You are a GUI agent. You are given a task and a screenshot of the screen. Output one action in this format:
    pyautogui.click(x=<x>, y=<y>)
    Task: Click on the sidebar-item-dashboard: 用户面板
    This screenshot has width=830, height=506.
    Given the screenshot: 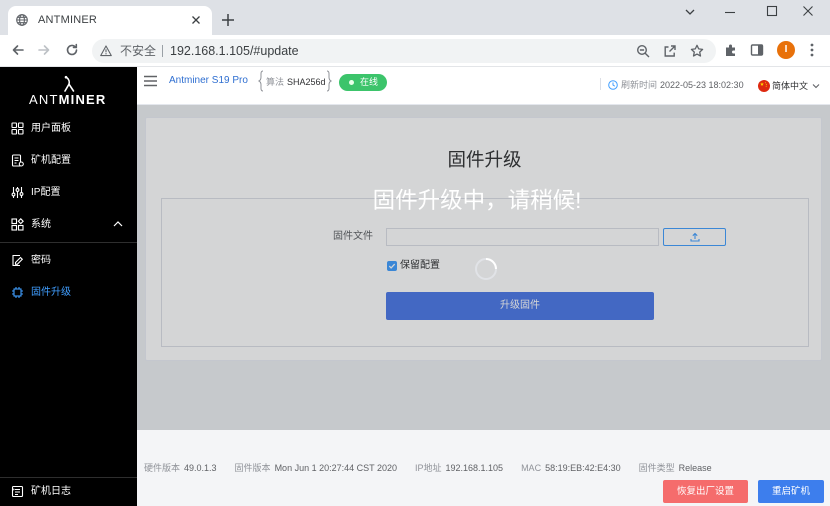 What is the action you would take?
    pyautogui.click(x=68, y=129)
    